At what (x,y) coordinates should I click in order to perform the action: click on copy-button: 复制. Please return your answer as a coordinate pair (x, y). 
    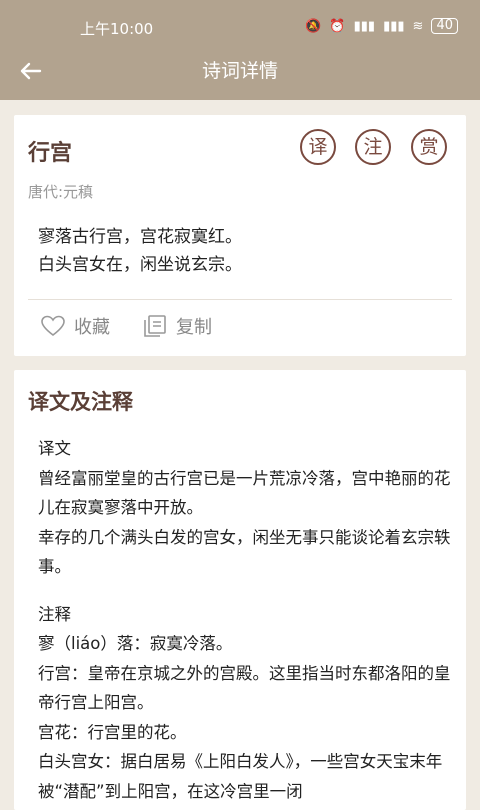
    Looking at the image, I should click on (177, 326).